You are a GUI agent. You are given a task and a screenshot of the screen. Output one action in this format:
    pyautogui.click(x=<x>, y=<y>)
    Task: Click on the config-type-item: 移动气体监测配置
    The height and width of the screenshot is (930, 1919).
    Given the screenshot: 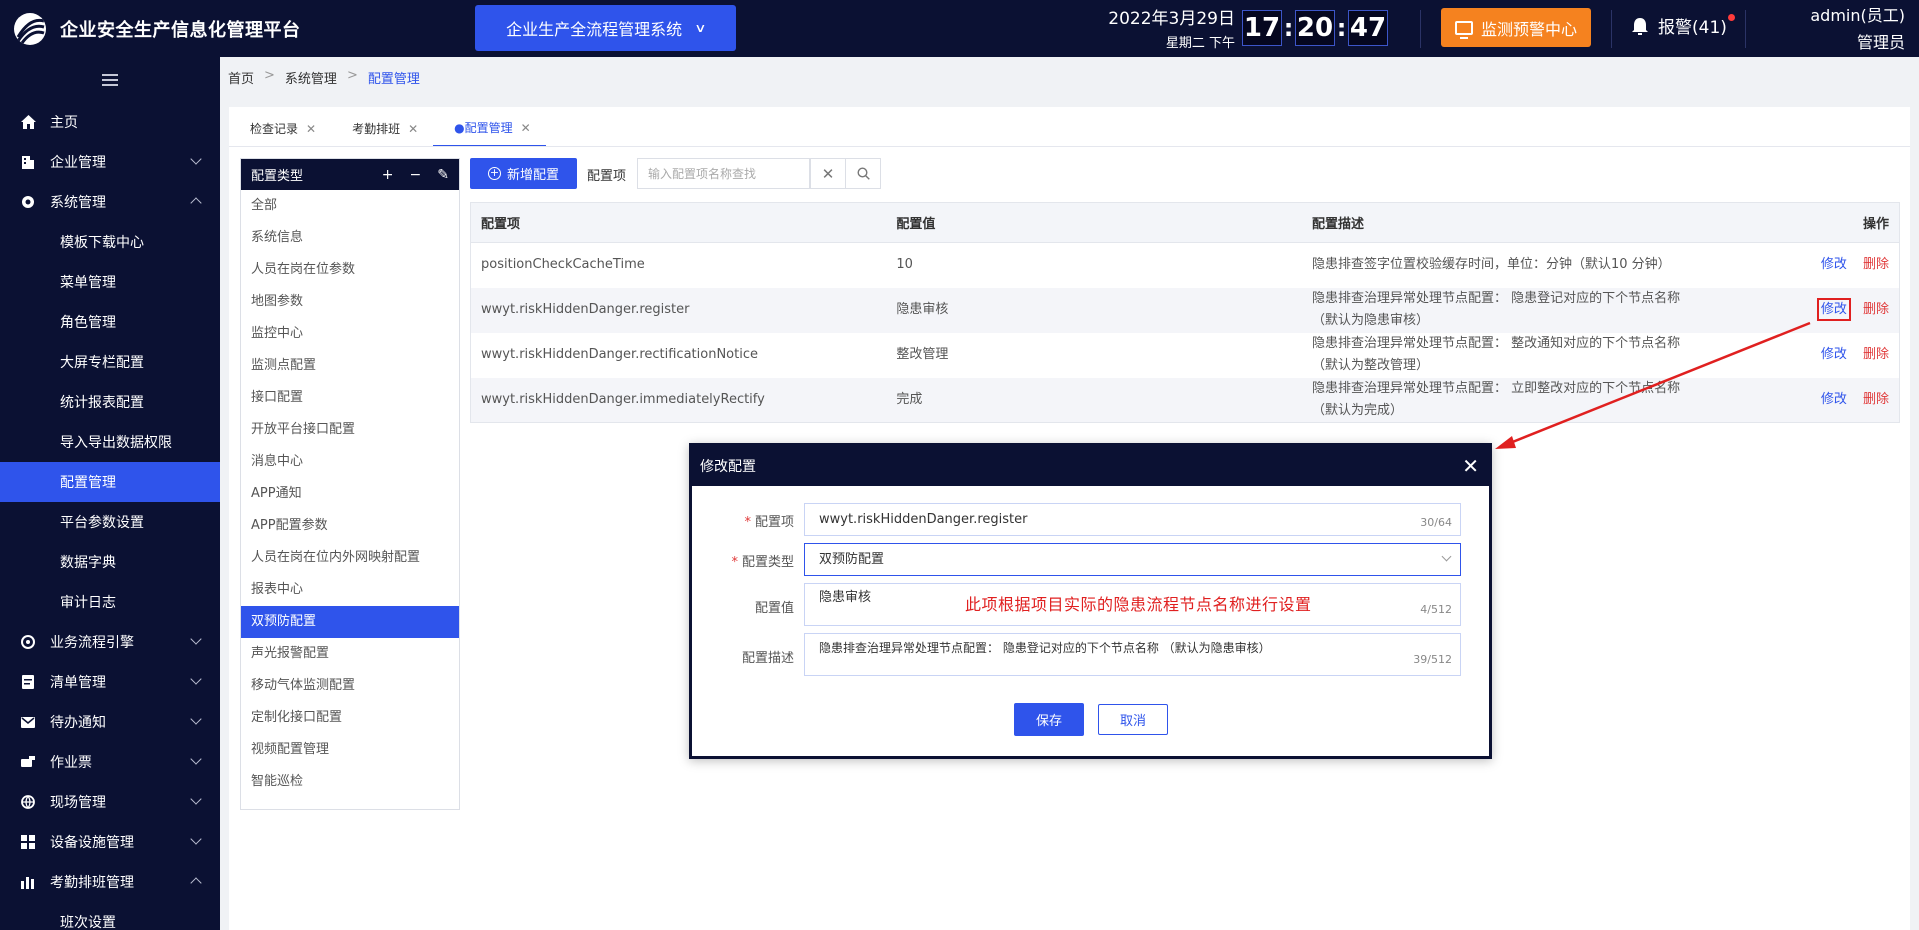 What is the action you would take?
    pyautogui.click(x=350, y=686)
    